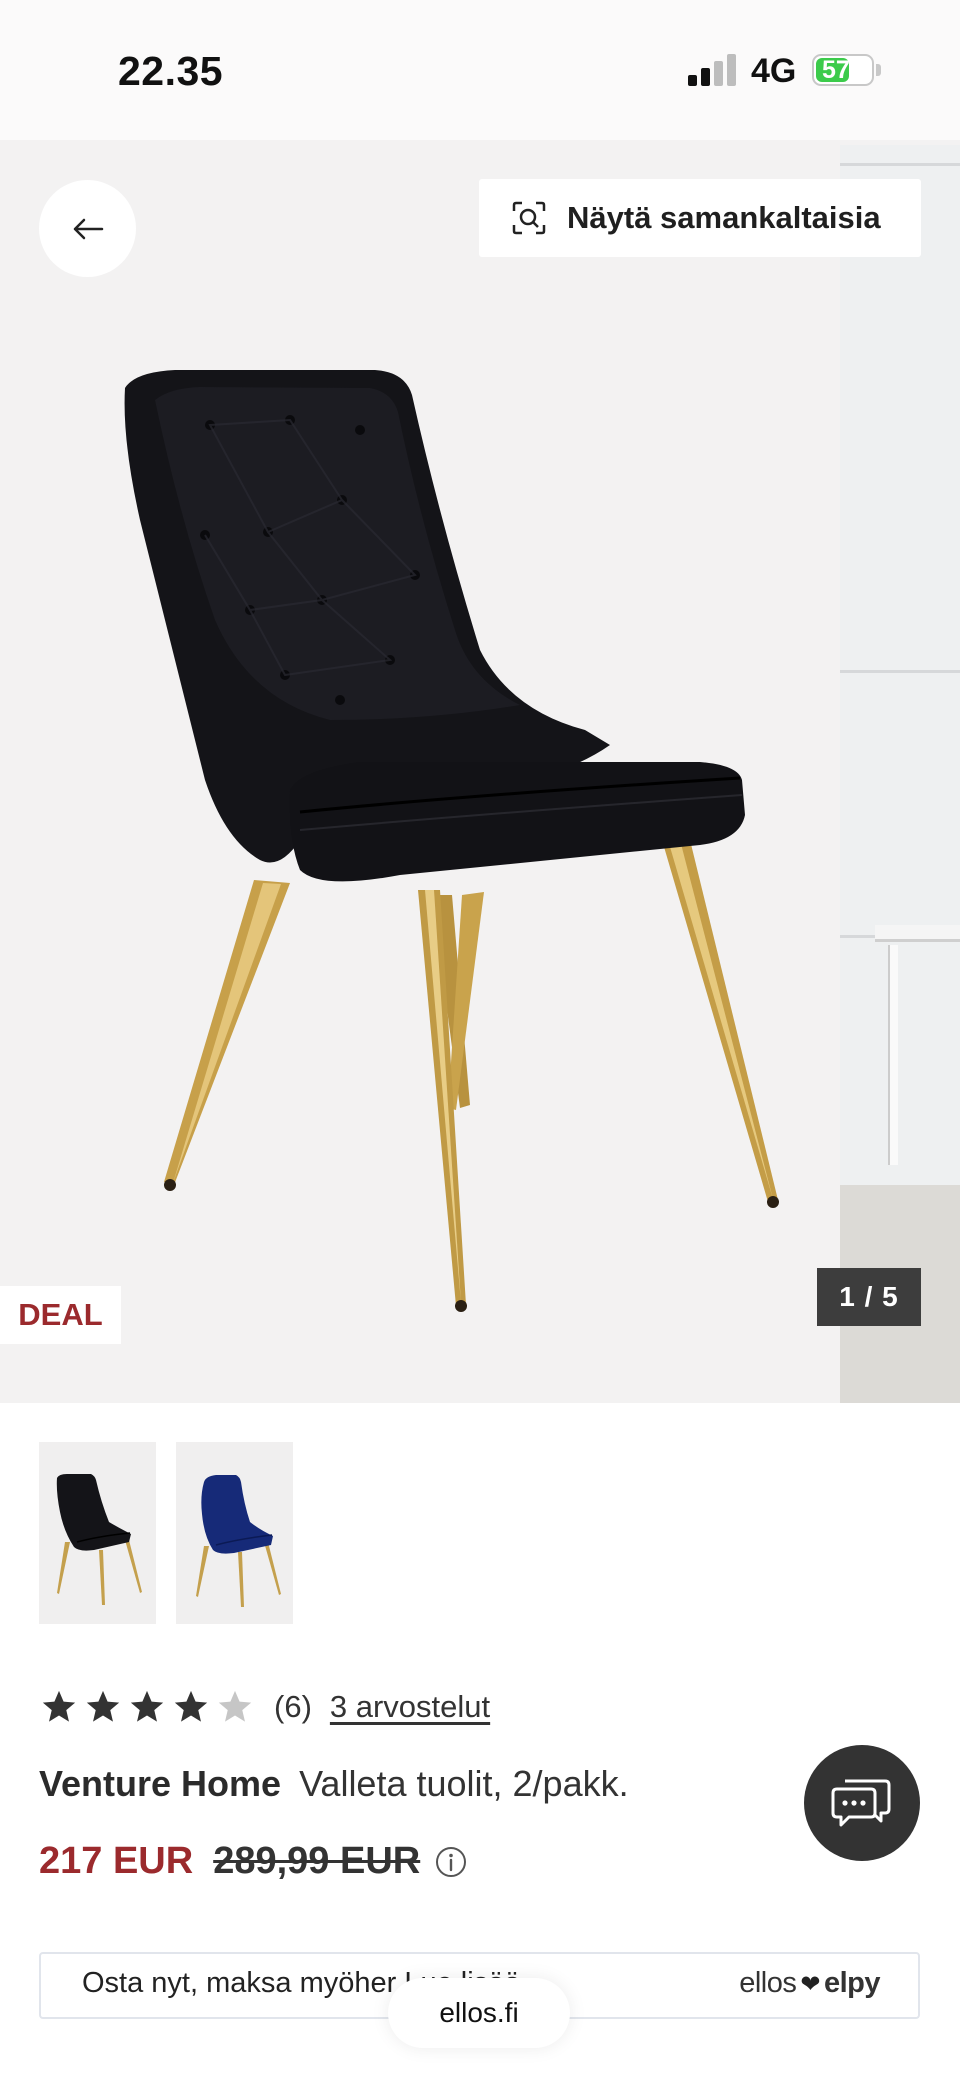 This screenshot has width=960, height=2081. I want to click on chat-icon, so click(861, 1803).